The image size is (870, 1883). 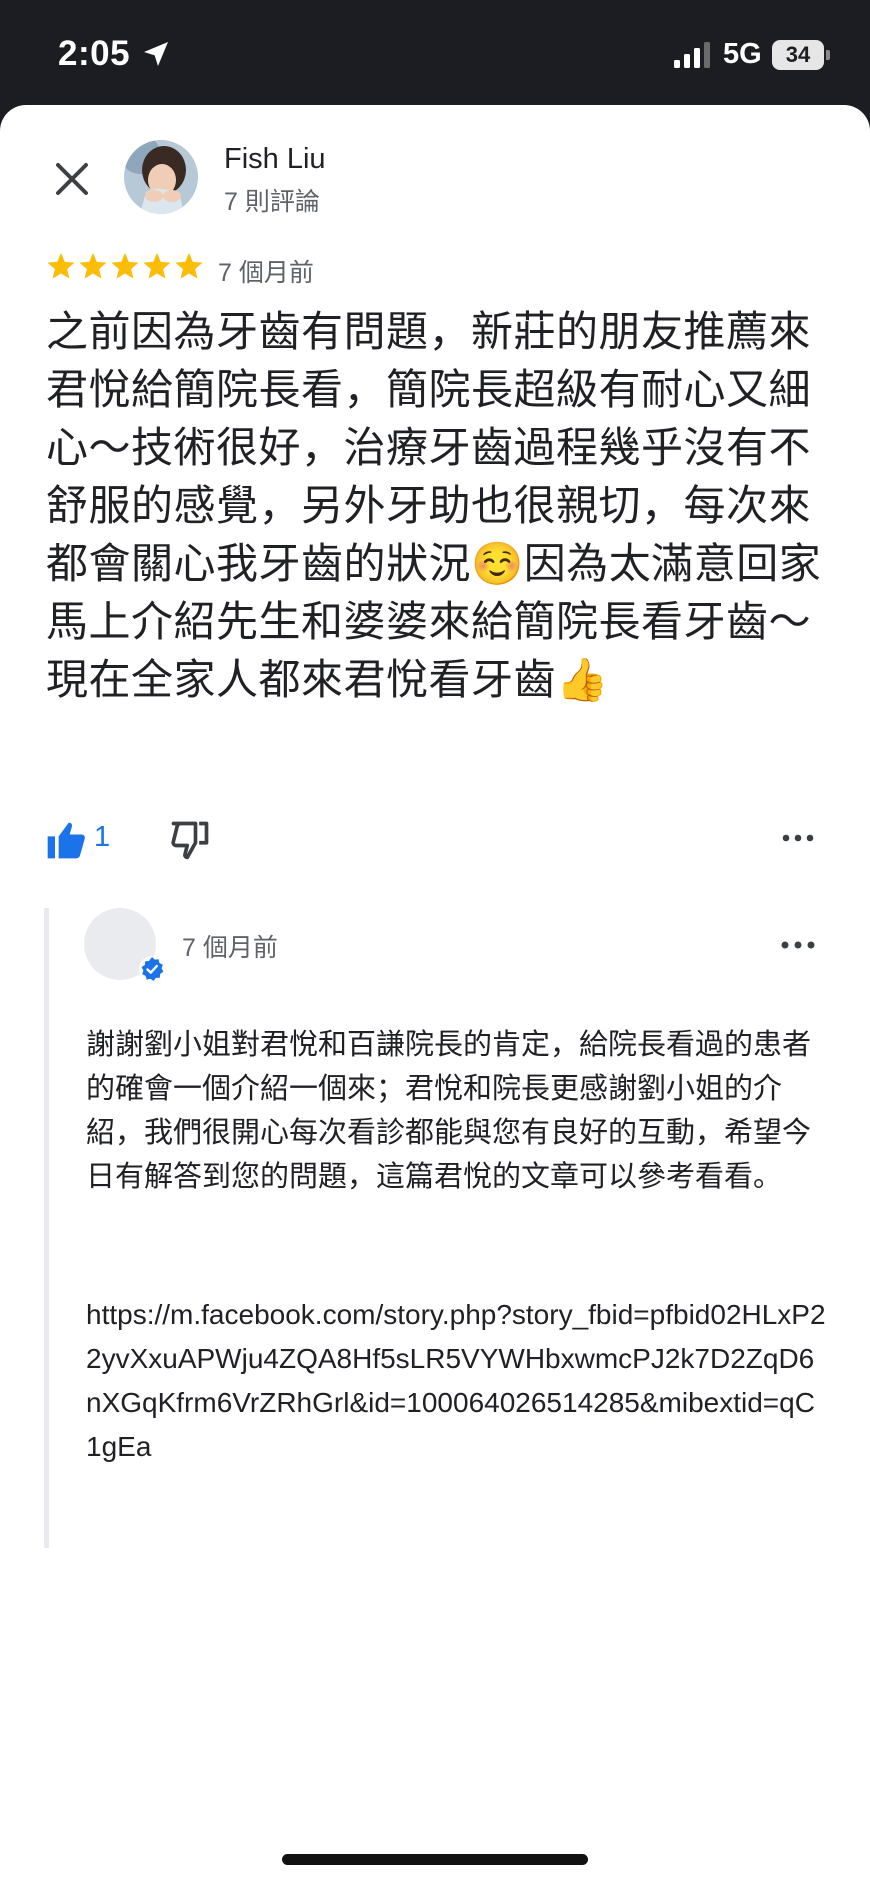 I want to click on signal-bars-icon, so click(x=692, y=55).